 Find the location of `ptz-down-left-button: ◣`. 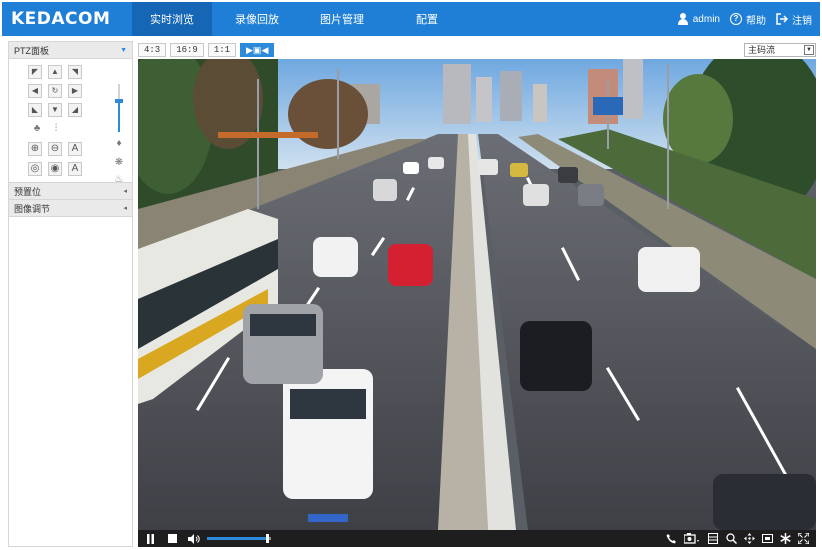

ptz-down-left-button: ◣ is located at coordinates (35, 110).